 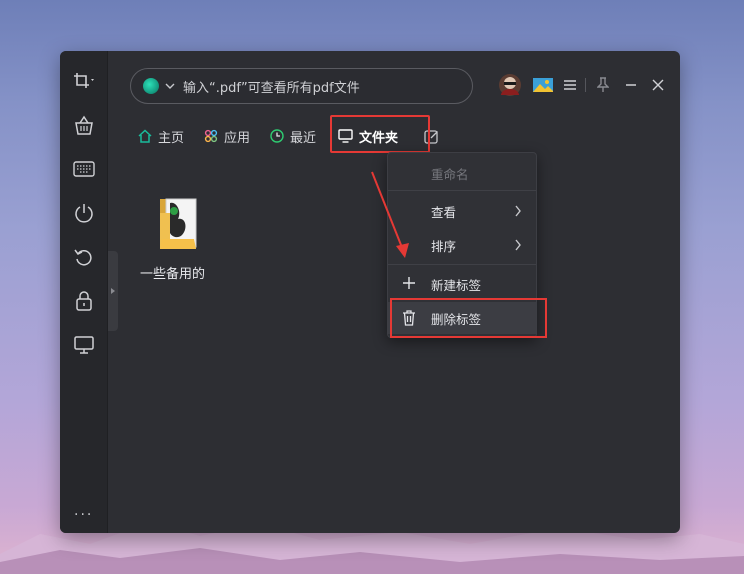 What do you see at coordinates (510, 85) in the screenshot?
I see `avatar` at bounding box center [510, 85].